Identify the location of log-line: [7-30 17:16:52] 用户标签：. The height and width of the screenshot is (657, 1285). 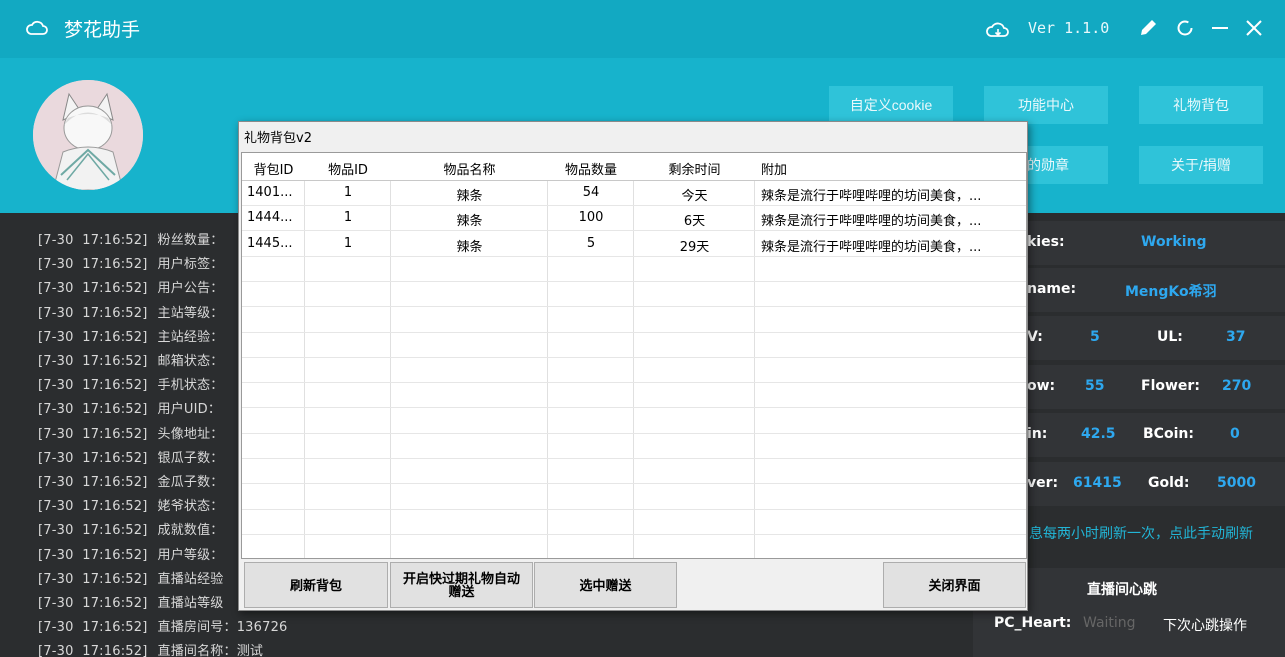
(131, 262).